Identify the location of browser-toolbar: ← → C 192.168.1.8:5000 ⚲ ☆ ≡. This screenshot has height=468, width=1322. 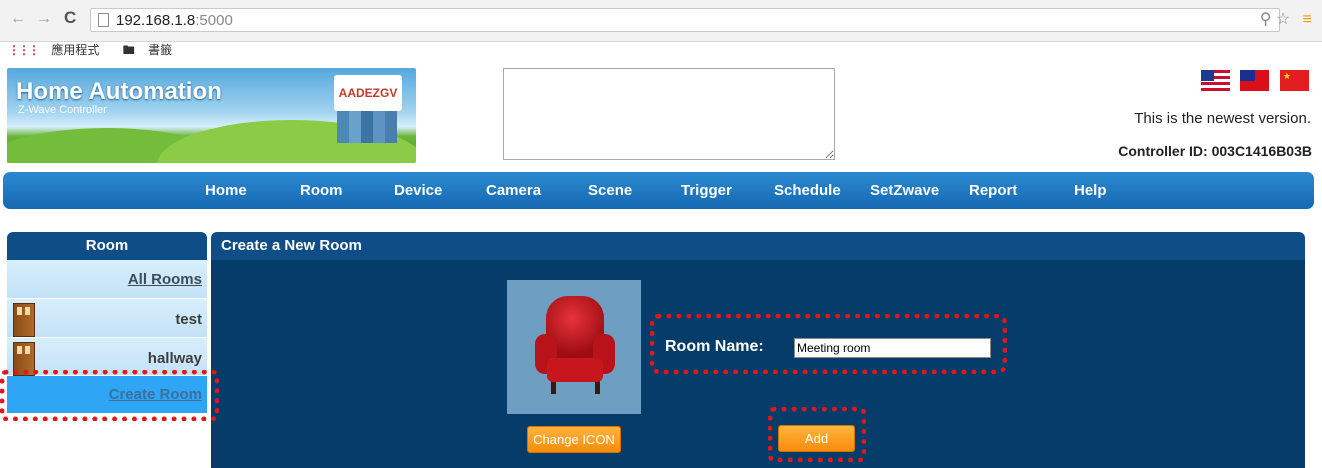
(661, 21).